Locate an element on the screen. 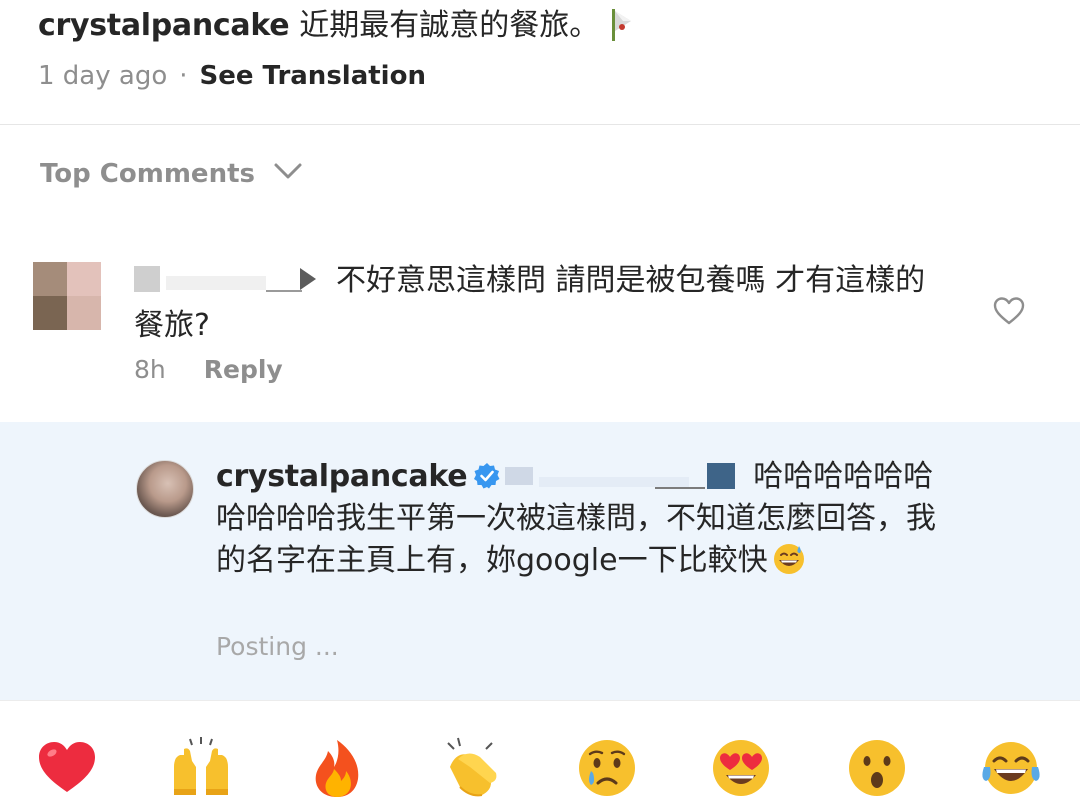 The height and width of the screenshot is (812, 1080). reply-button: Reply is located at coordinates (243, 369).